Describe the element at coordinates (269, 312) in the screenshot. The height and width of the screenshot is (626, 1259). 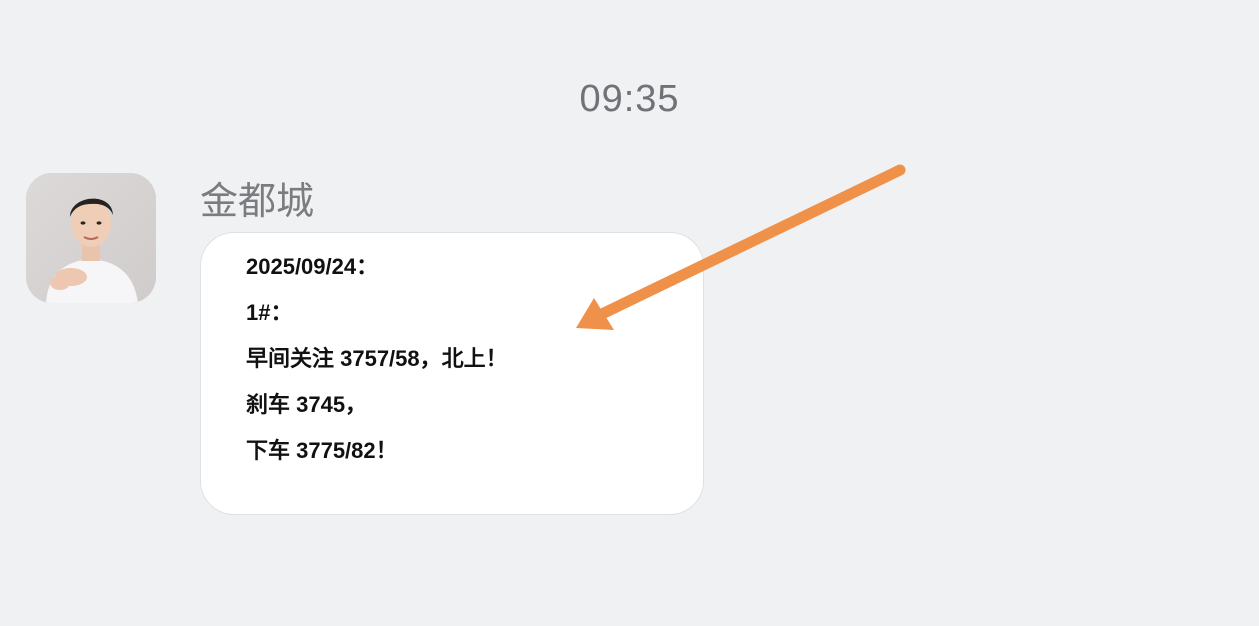
I see `message-line-item: 1#：` at that location.